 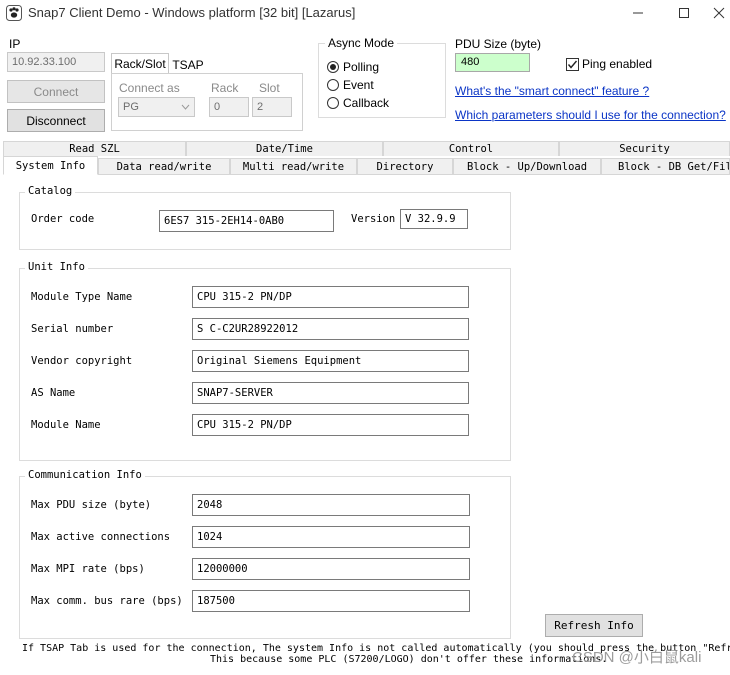 What do you see at coordinates (293, 166) in the screenshot?
I see `tab-multi-read-write: Multi read/write` at bounding box center [293, 166].